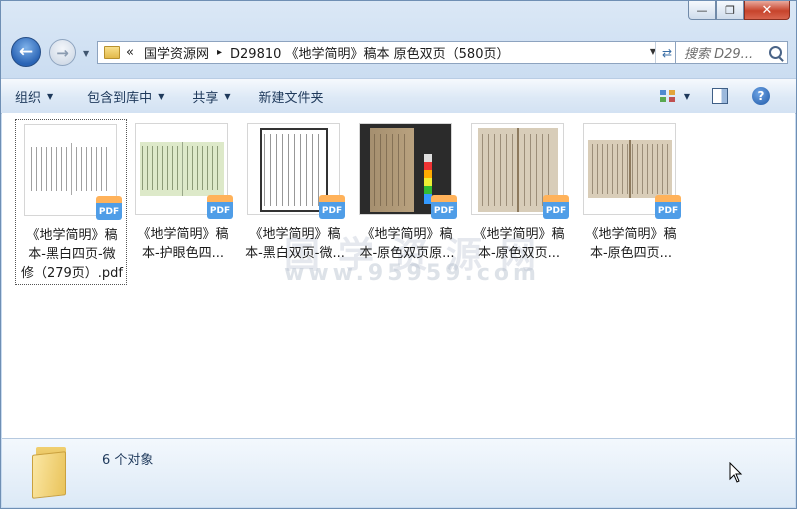 The image size is (797, 509). What do you see at coordinates (720, 96) in the screenshot?
I see `preview-pane-icon` at bounding box center [720, 96].